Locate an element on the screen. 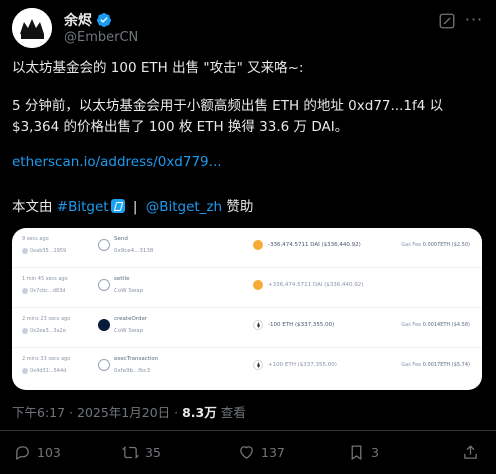 Image resolution: width=496 pixels, height=474 pixels. view-count: 8.3万 is located at coordinates (199, 412).